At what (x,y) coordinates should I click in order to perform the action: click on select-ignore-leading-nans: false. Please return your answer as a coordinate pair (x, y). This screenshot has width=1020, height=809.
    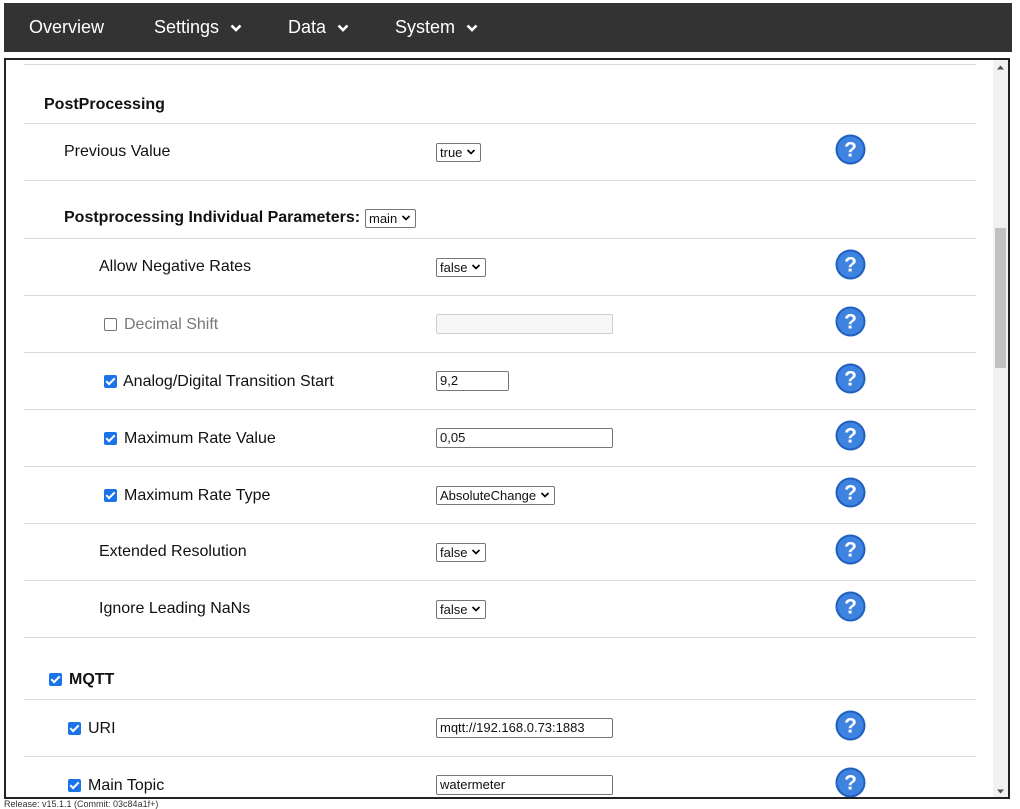
    Looking at the image, I should click on (461, 609).